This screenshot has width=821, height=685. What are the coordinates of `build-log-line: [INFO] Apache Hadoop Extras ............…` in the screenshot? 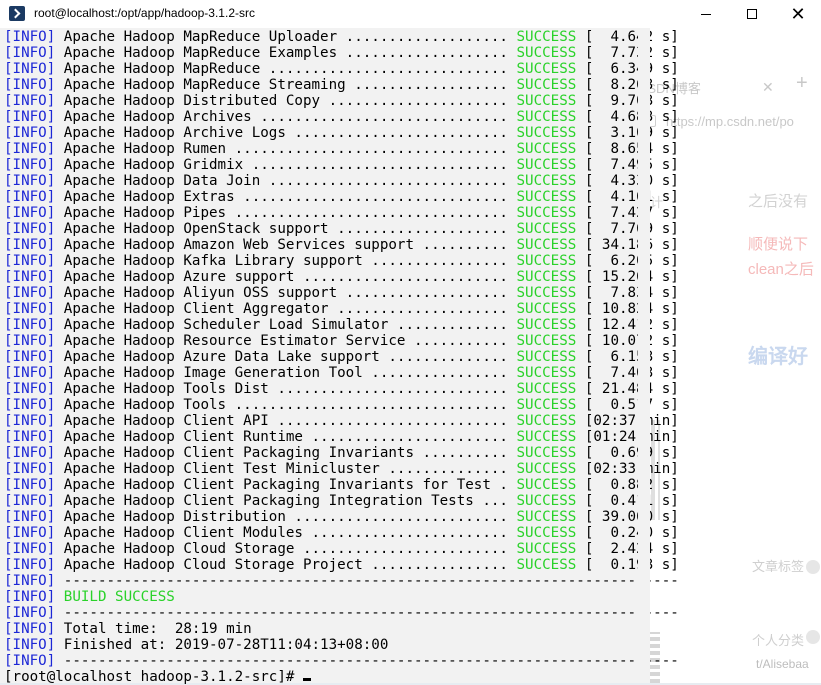 It's located at (341, 197).